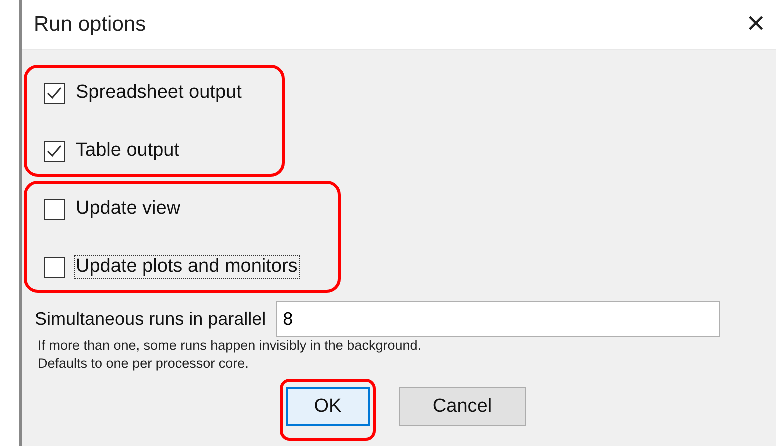 Image resolution: width=776 pixels, height=446 pixels. What do you see at coordinates (128, 151) in the screenshot?
I see `checkbox-label: Table output` at bounding box center [128, 151].